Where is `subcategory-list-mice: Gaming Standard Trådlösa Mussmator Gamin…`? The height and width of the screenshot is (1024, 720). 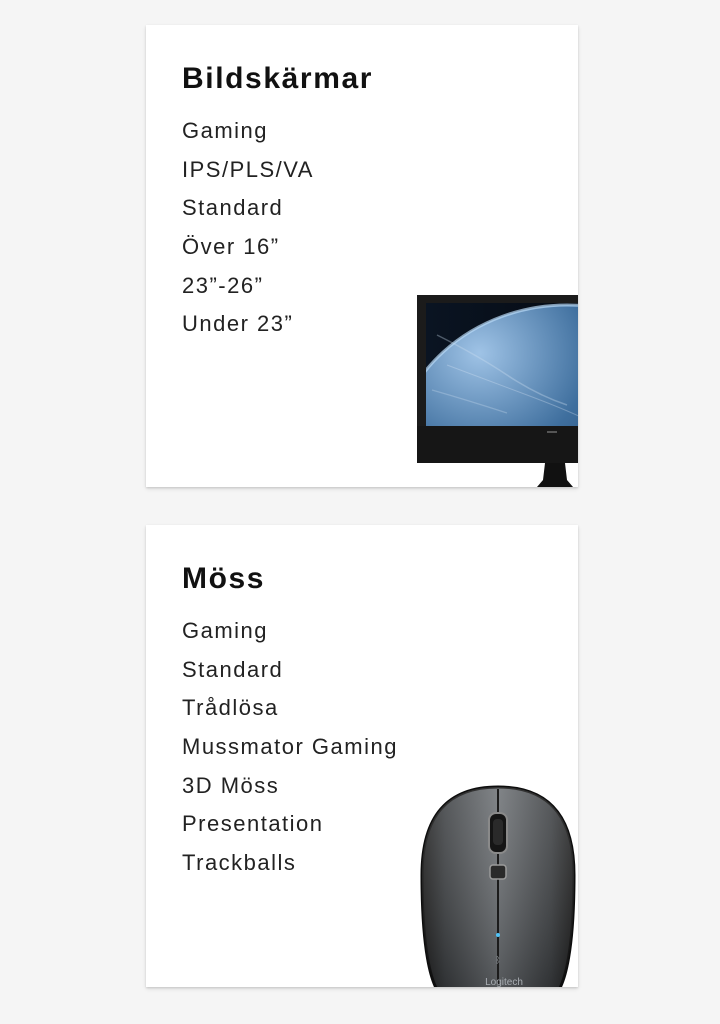
subcategory-list-mice: Gaming Standard Trådlösa Mussmator Gamin… is located at coordinates (290, 747).